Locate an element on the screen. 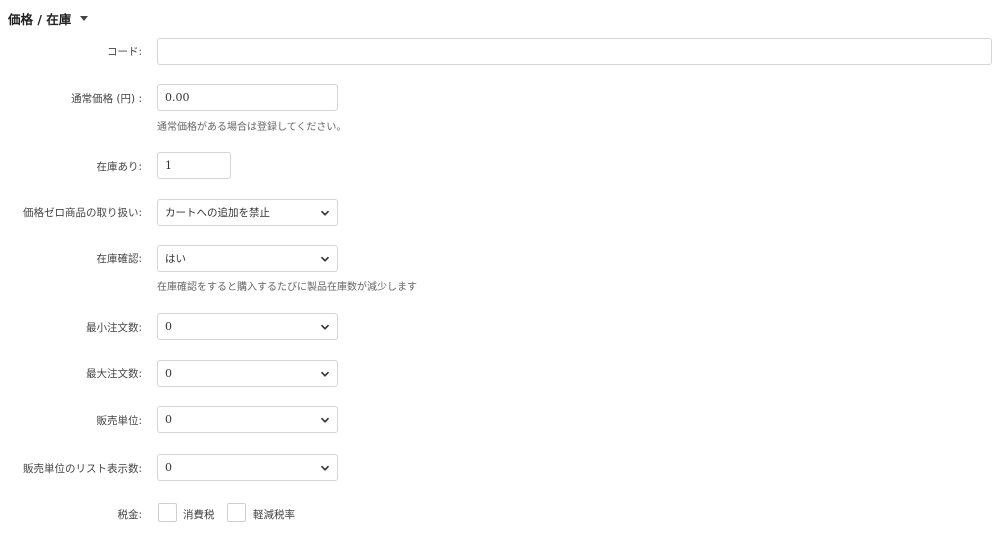 The image size is (1000, 533). regular-price-label: 通常価格 (円) : is located at coordinates (106, 99).